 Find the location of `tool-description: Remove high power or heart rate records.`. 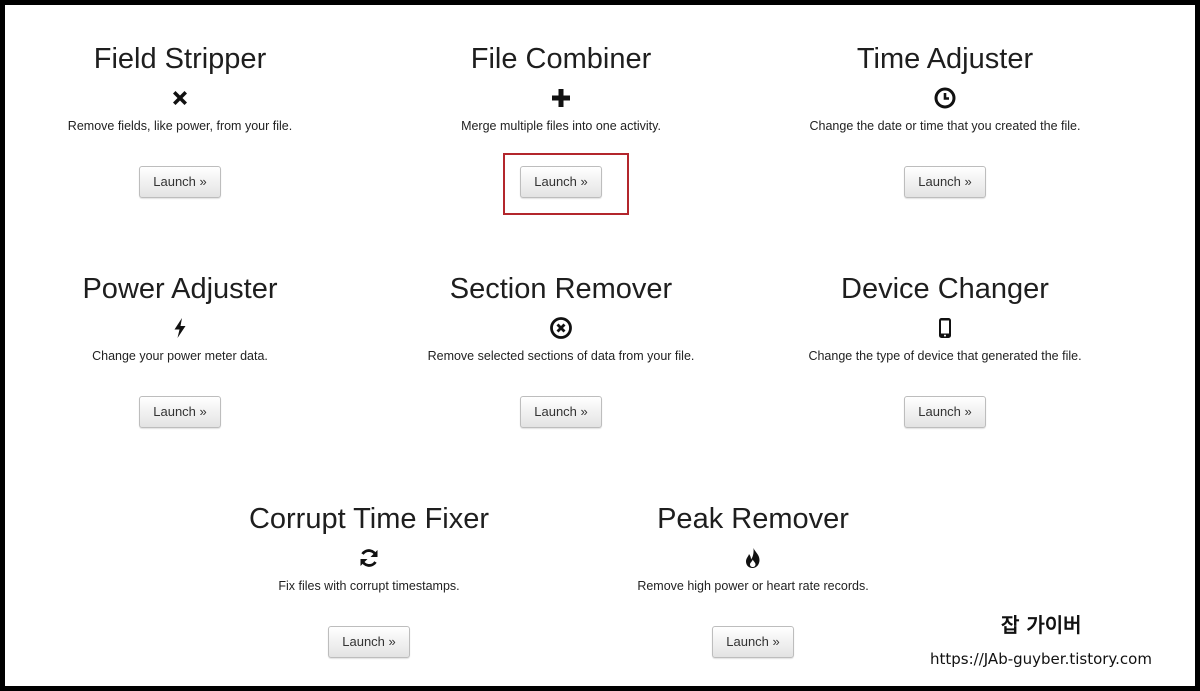

tool-description: Remove high power or heart rate records. is located at coordinates (753, 586).